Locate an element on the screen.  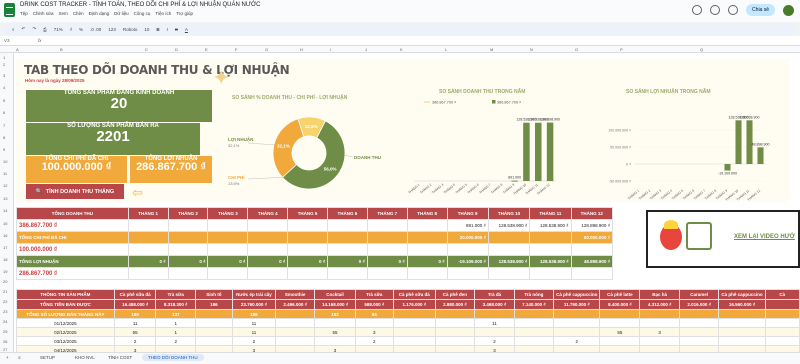
row-label: 18 is located at coordinates (5, 259).